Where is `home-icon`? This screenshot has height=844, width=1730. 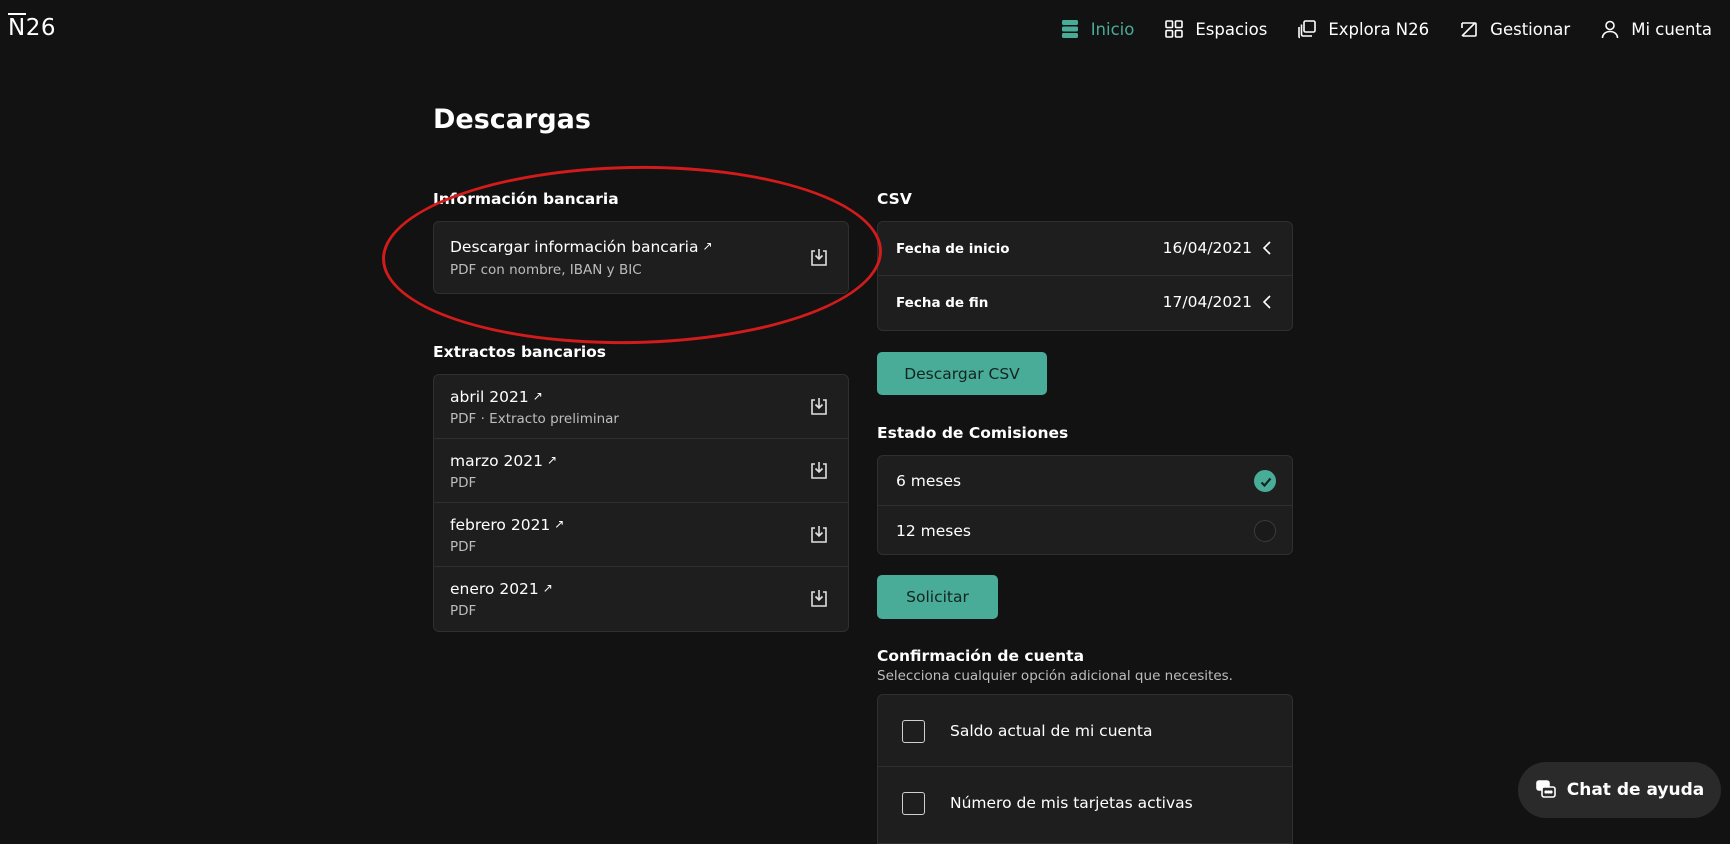
home-icon is located at coordinates (1069, 29).